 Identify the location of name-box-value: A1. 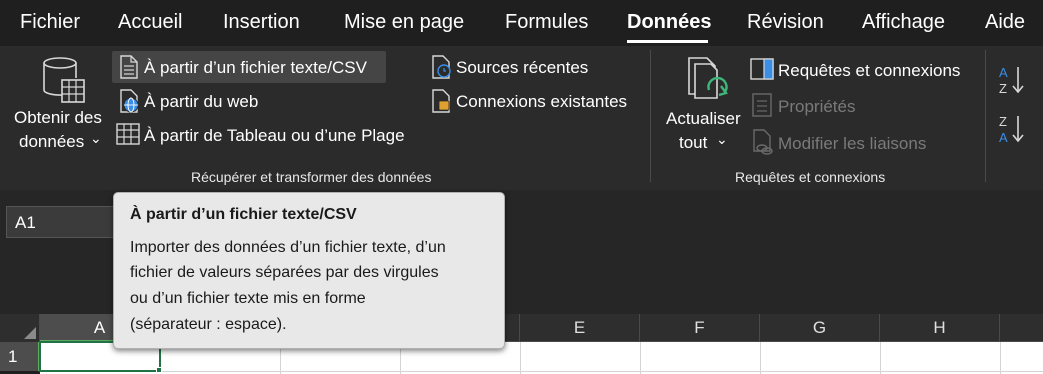
(25, 222).